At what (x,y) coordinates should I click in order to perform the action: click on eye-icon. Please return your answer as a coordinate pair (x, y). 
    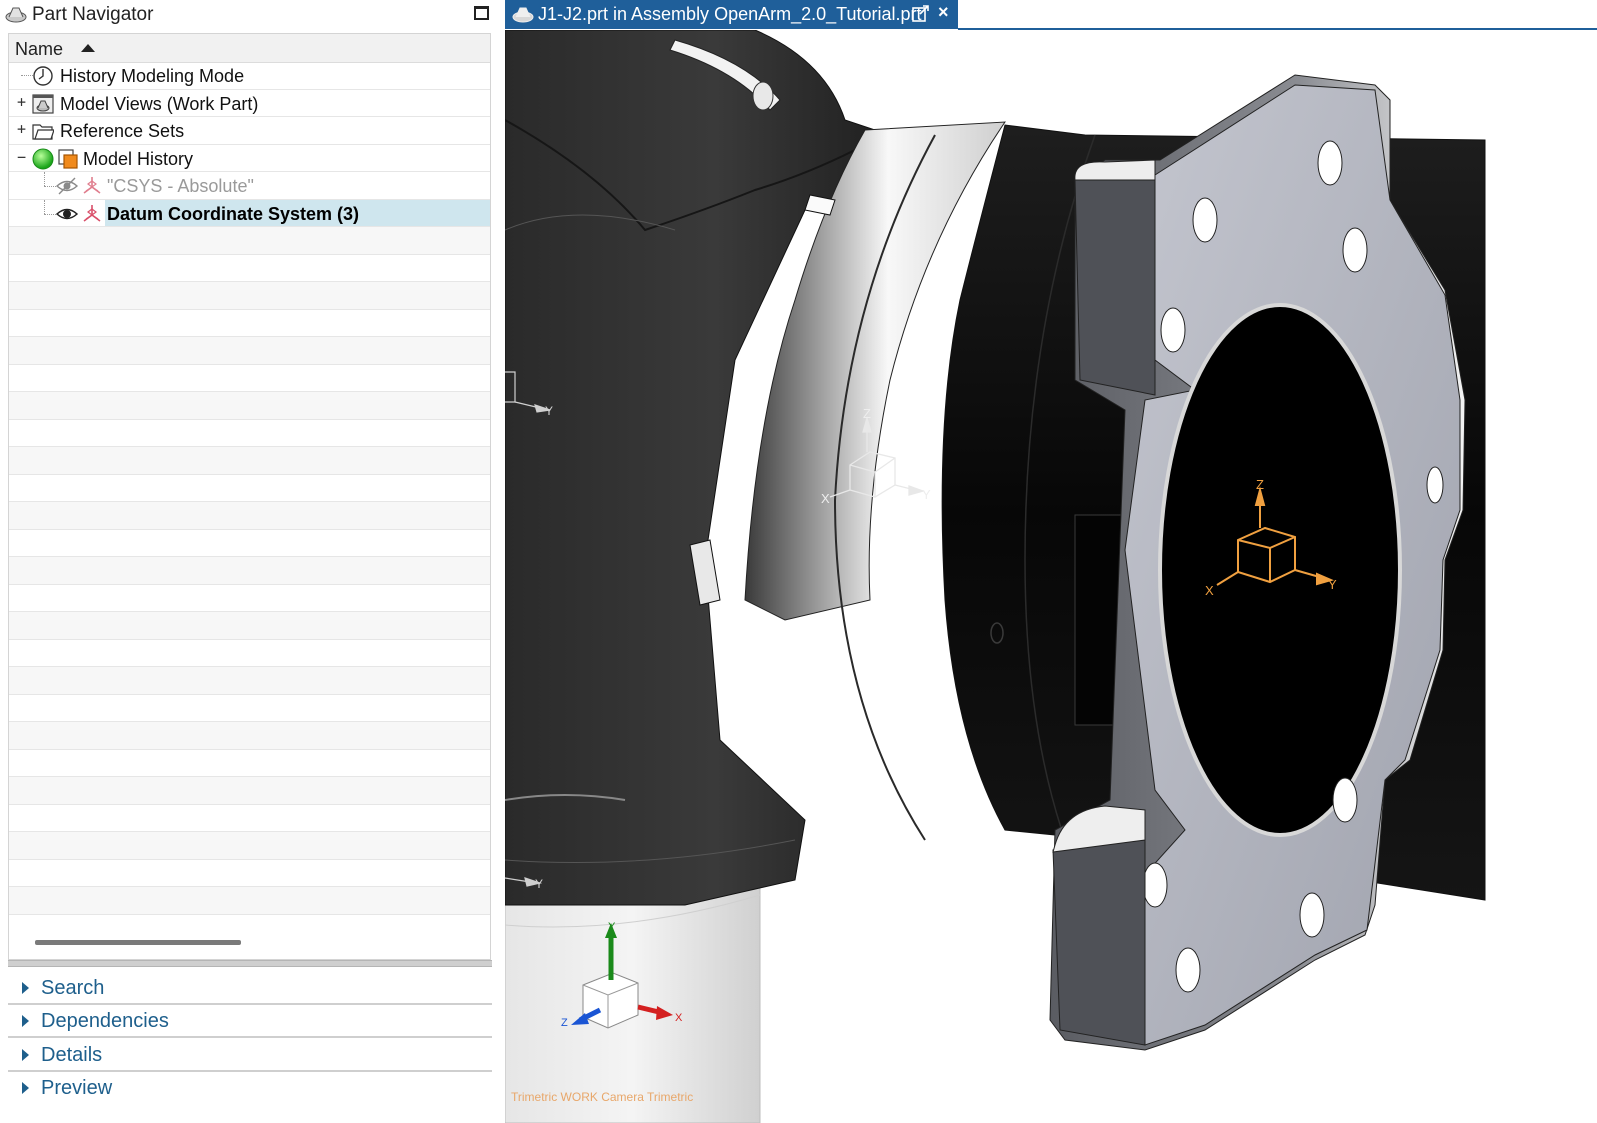
    Looking at the image, I should click on (67, 214).